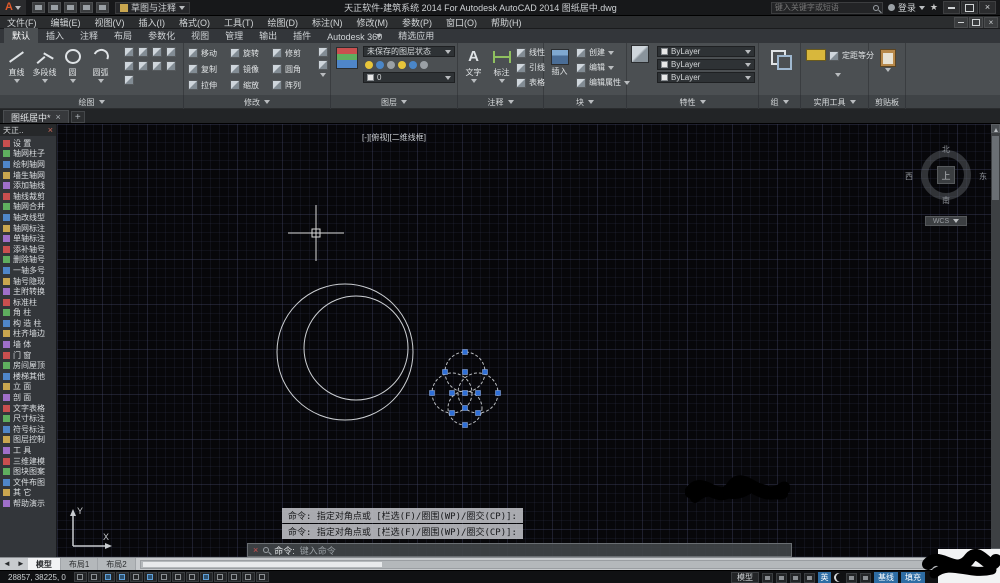  Describe the element at coordinates (77, 117) in the screenshot. I see `new-drawing-button: +` at that location.